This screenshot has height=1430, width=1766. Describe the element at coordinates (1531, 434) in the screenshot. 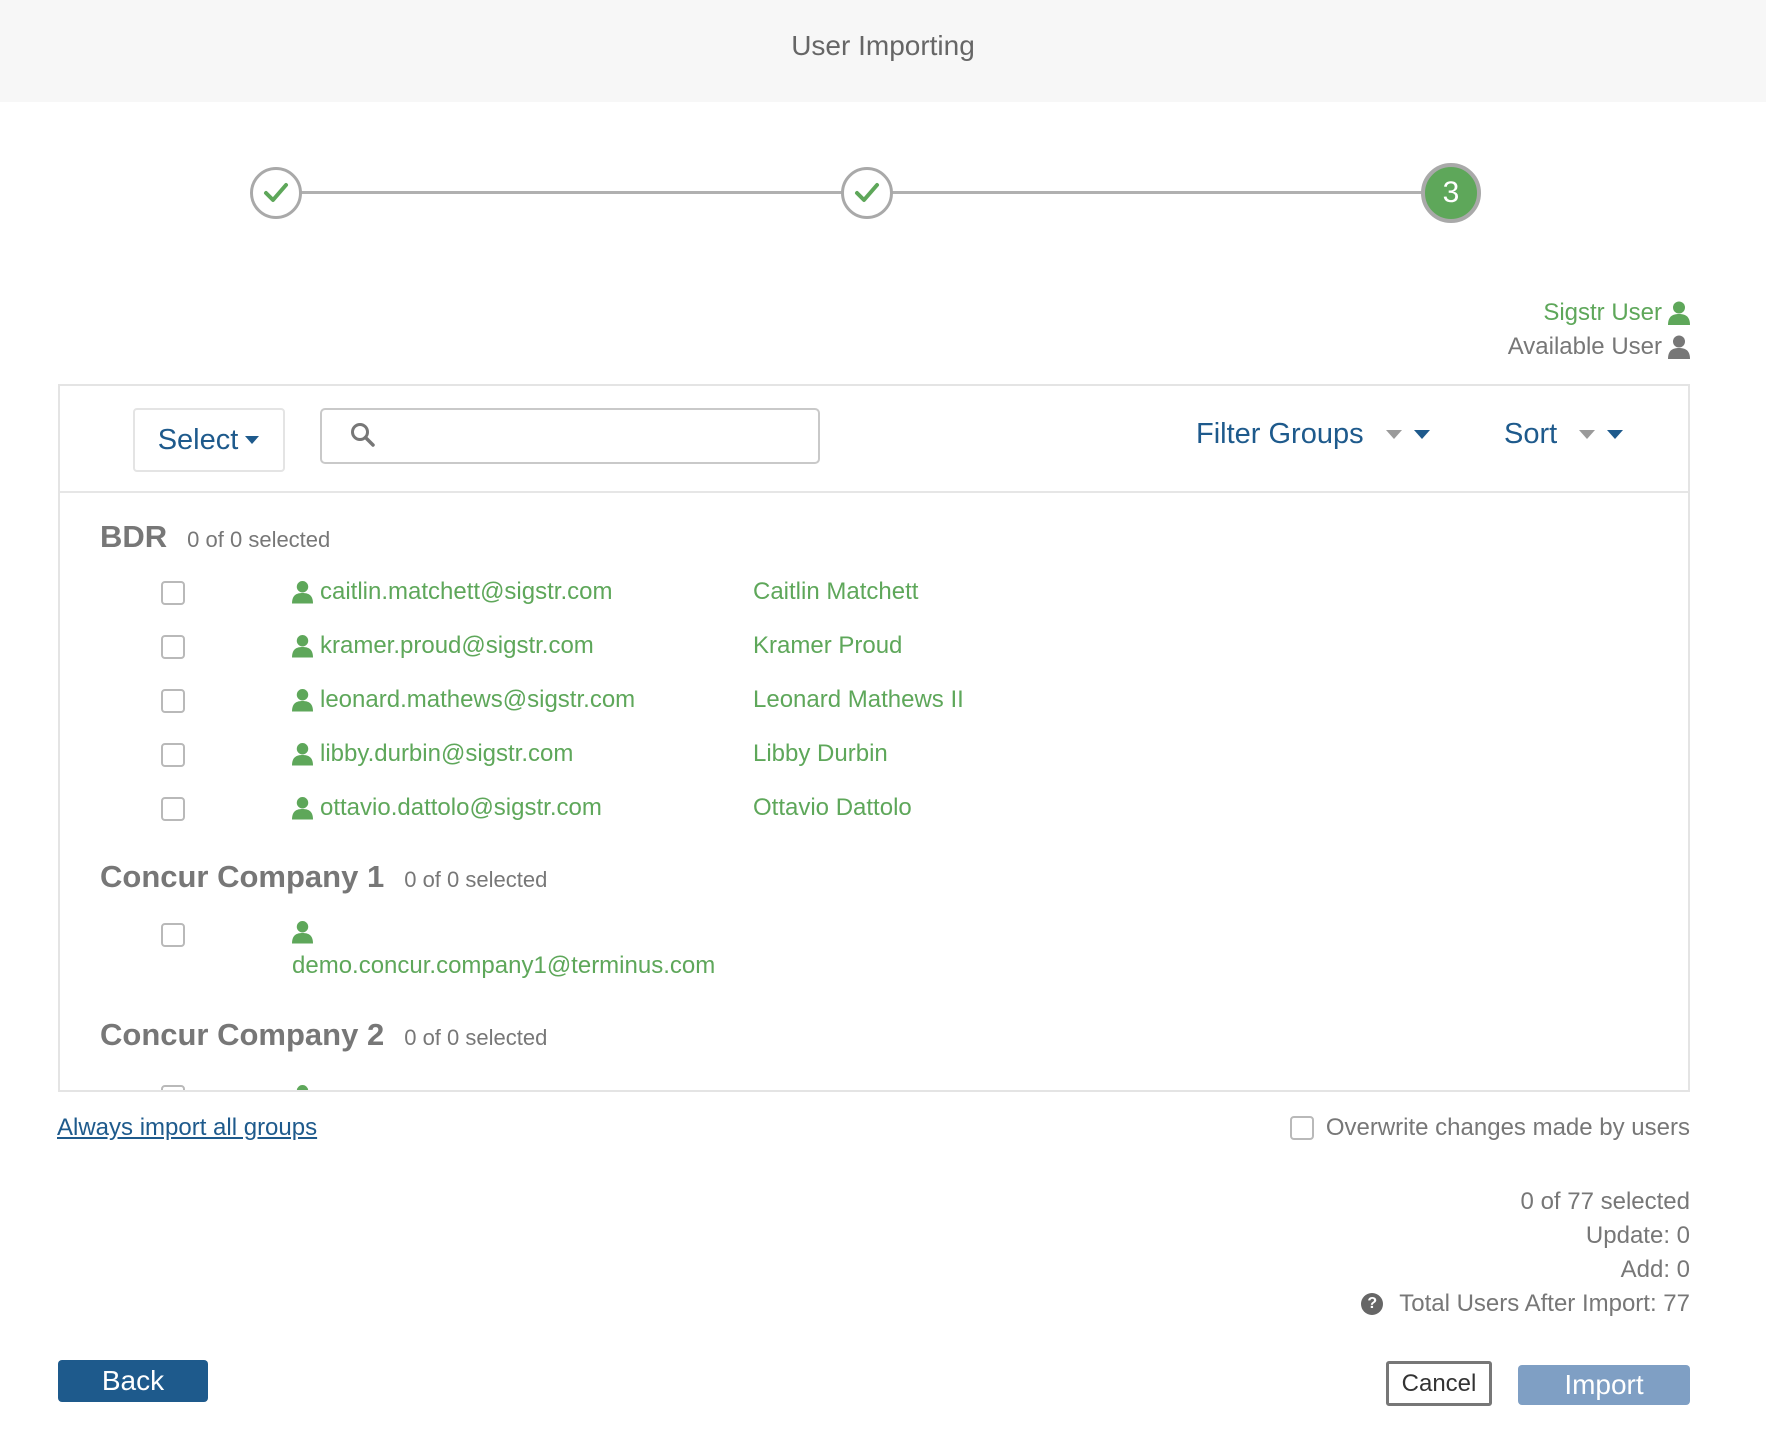

I see `sort-label: Sort` at that location.